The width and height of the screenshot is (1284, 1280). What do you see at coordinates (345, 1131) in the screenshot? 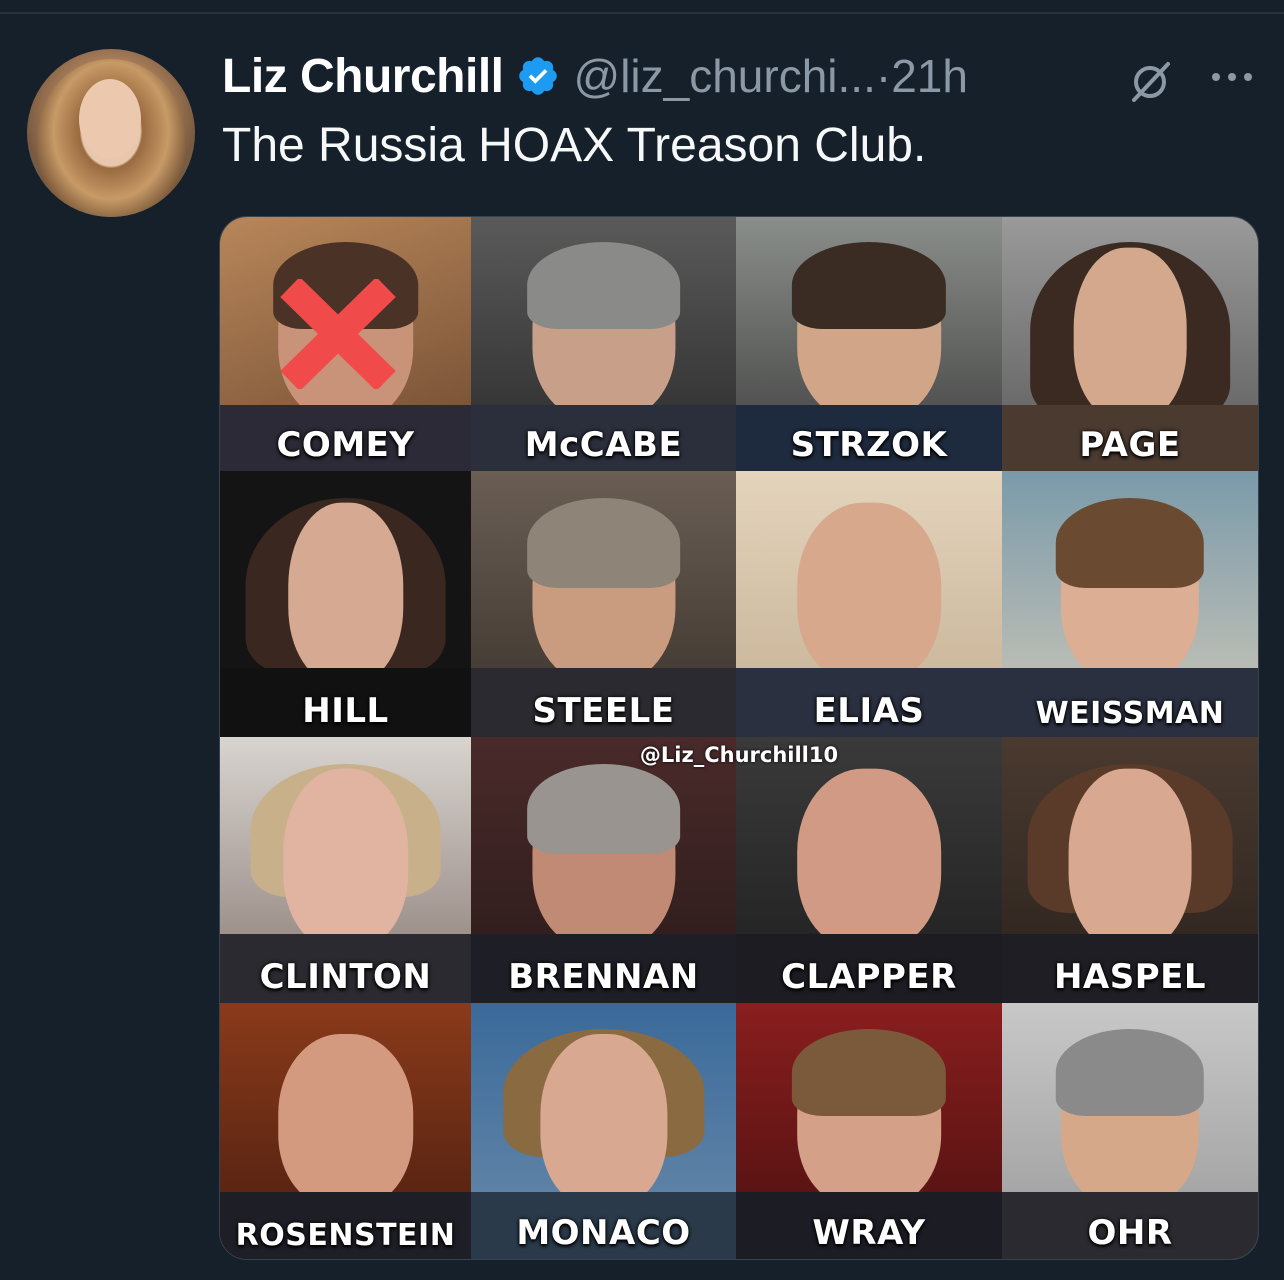
I see `portrait-rosenstein: ROSENSTEIN` at bounding box center [345, 1131].